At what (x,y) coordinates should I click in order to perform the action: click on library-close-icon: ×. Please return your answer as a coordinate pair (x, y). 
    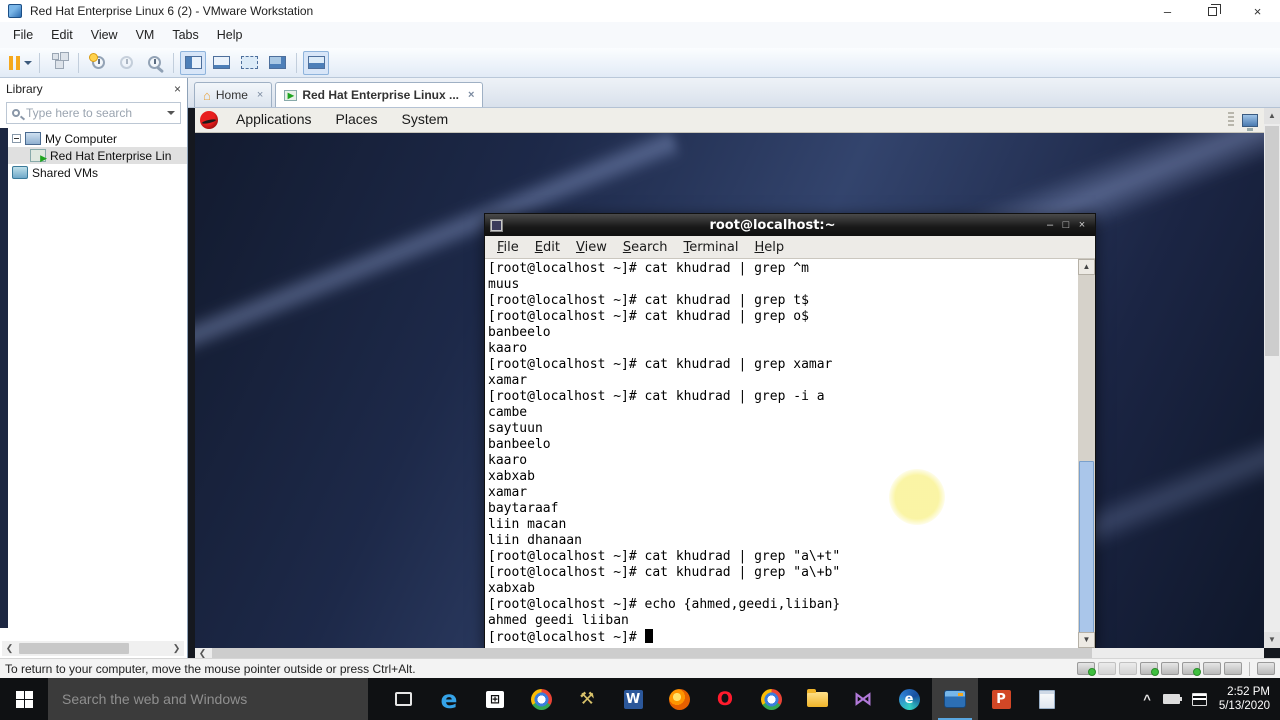
    Looking at the image, I should click on (177, 89).